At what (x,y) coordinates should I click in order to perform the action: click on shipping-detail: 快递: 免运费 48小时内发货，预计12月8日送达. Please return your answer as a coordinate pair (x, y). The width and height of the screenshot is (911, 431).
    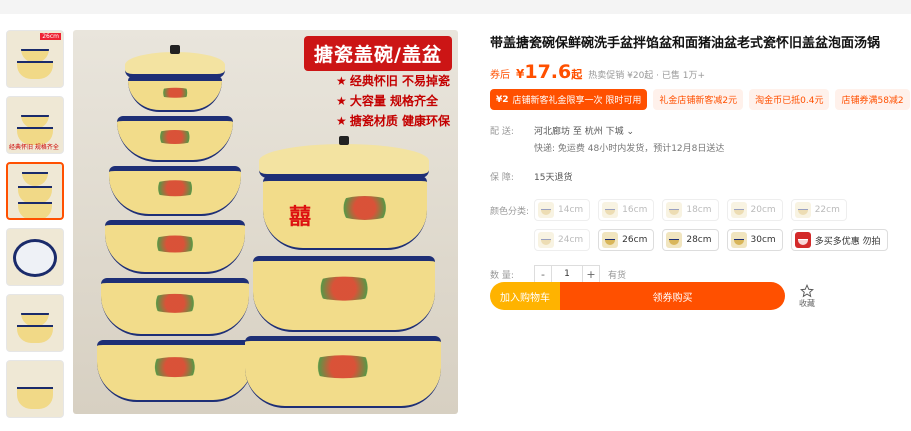
    Looking at the image, I should click on (629, 149).